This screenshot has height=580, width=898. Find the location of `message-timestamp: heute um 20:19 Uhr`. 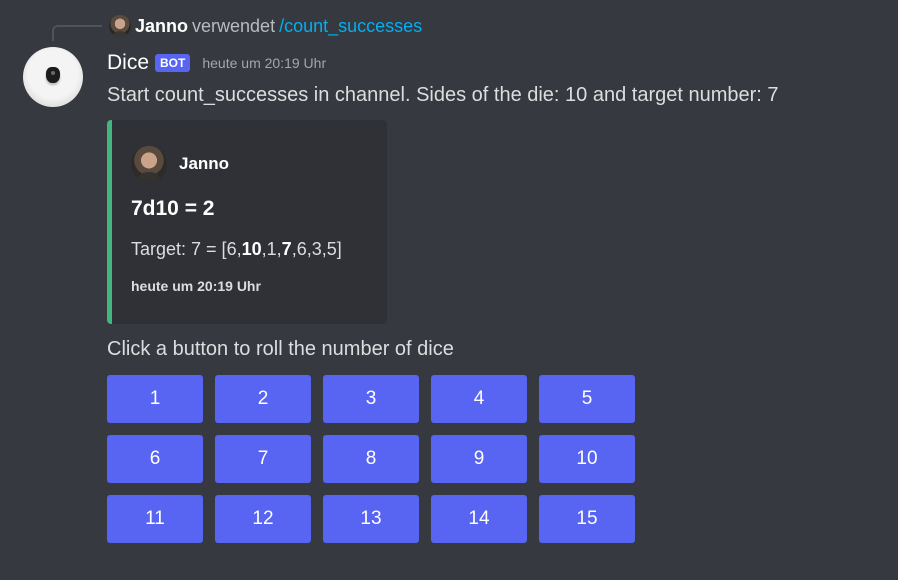

message-timestamp: heute um 20:19 Uhr is located at coordinates (264, 63).